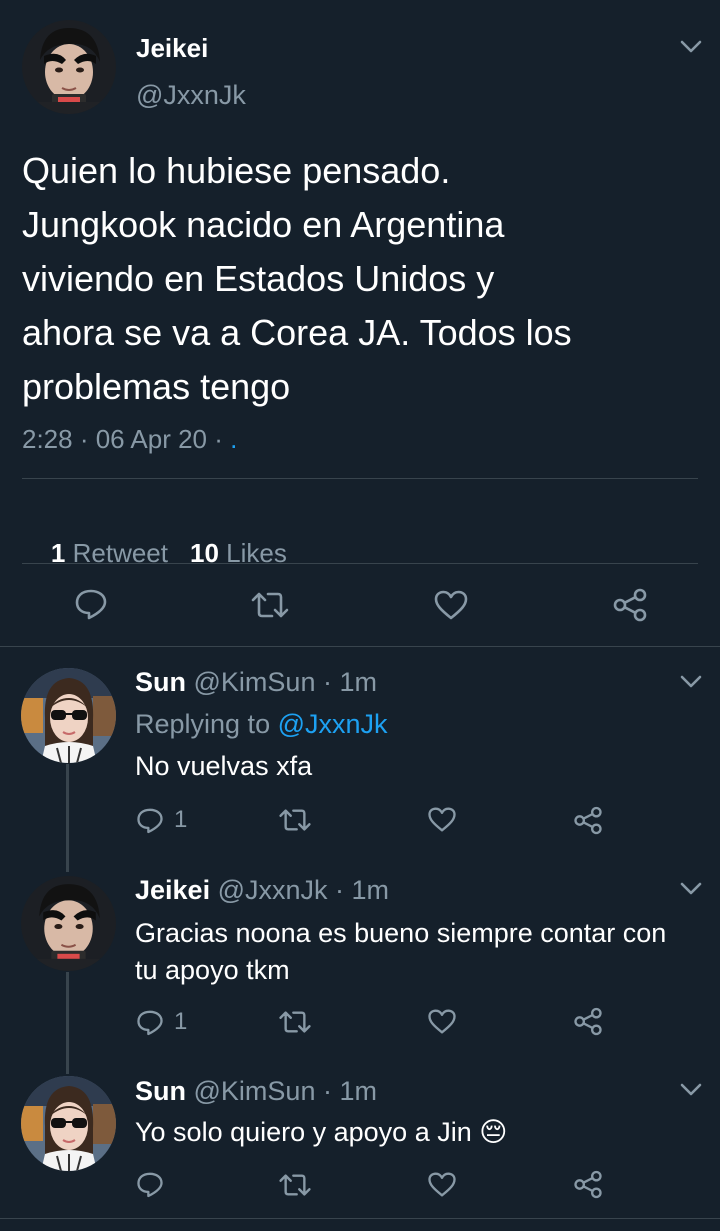  Describe the element at coordinates (172, 48) in the screenshot. I see `author-name: Jeikei` at that location.